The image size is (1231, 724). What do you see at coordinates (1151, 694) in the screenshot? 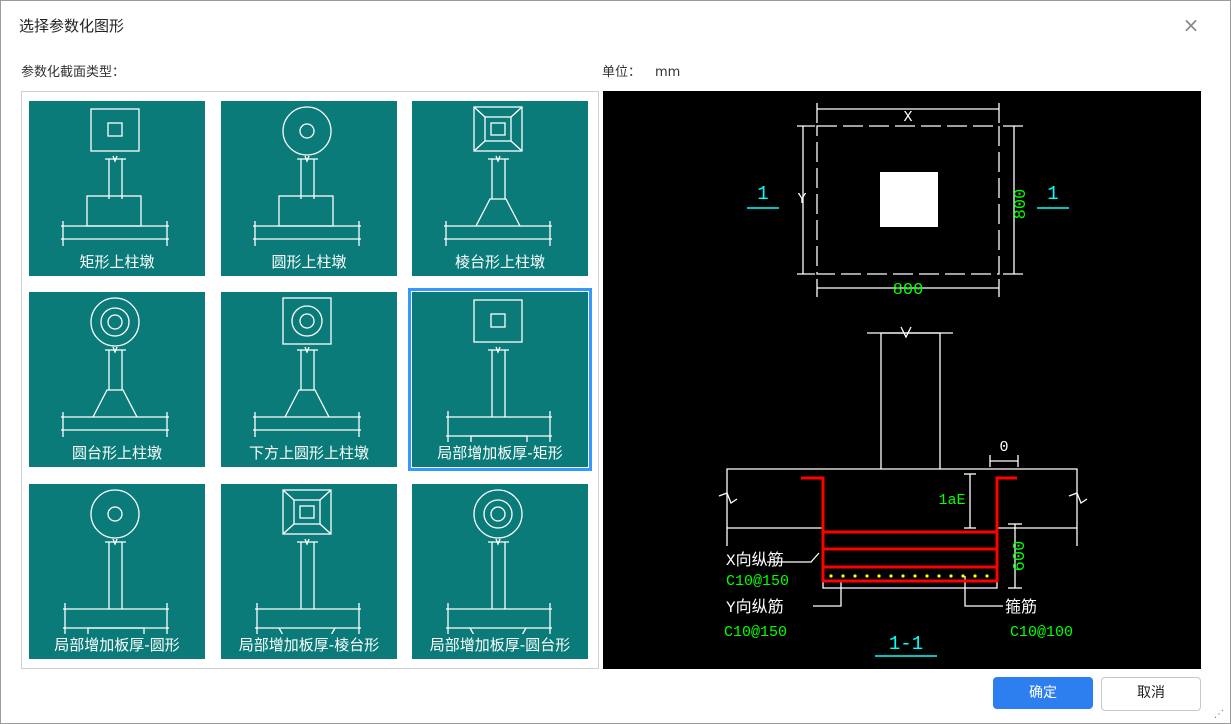
I see `cancel-button: 取消` at bounding box center [1151, 694].